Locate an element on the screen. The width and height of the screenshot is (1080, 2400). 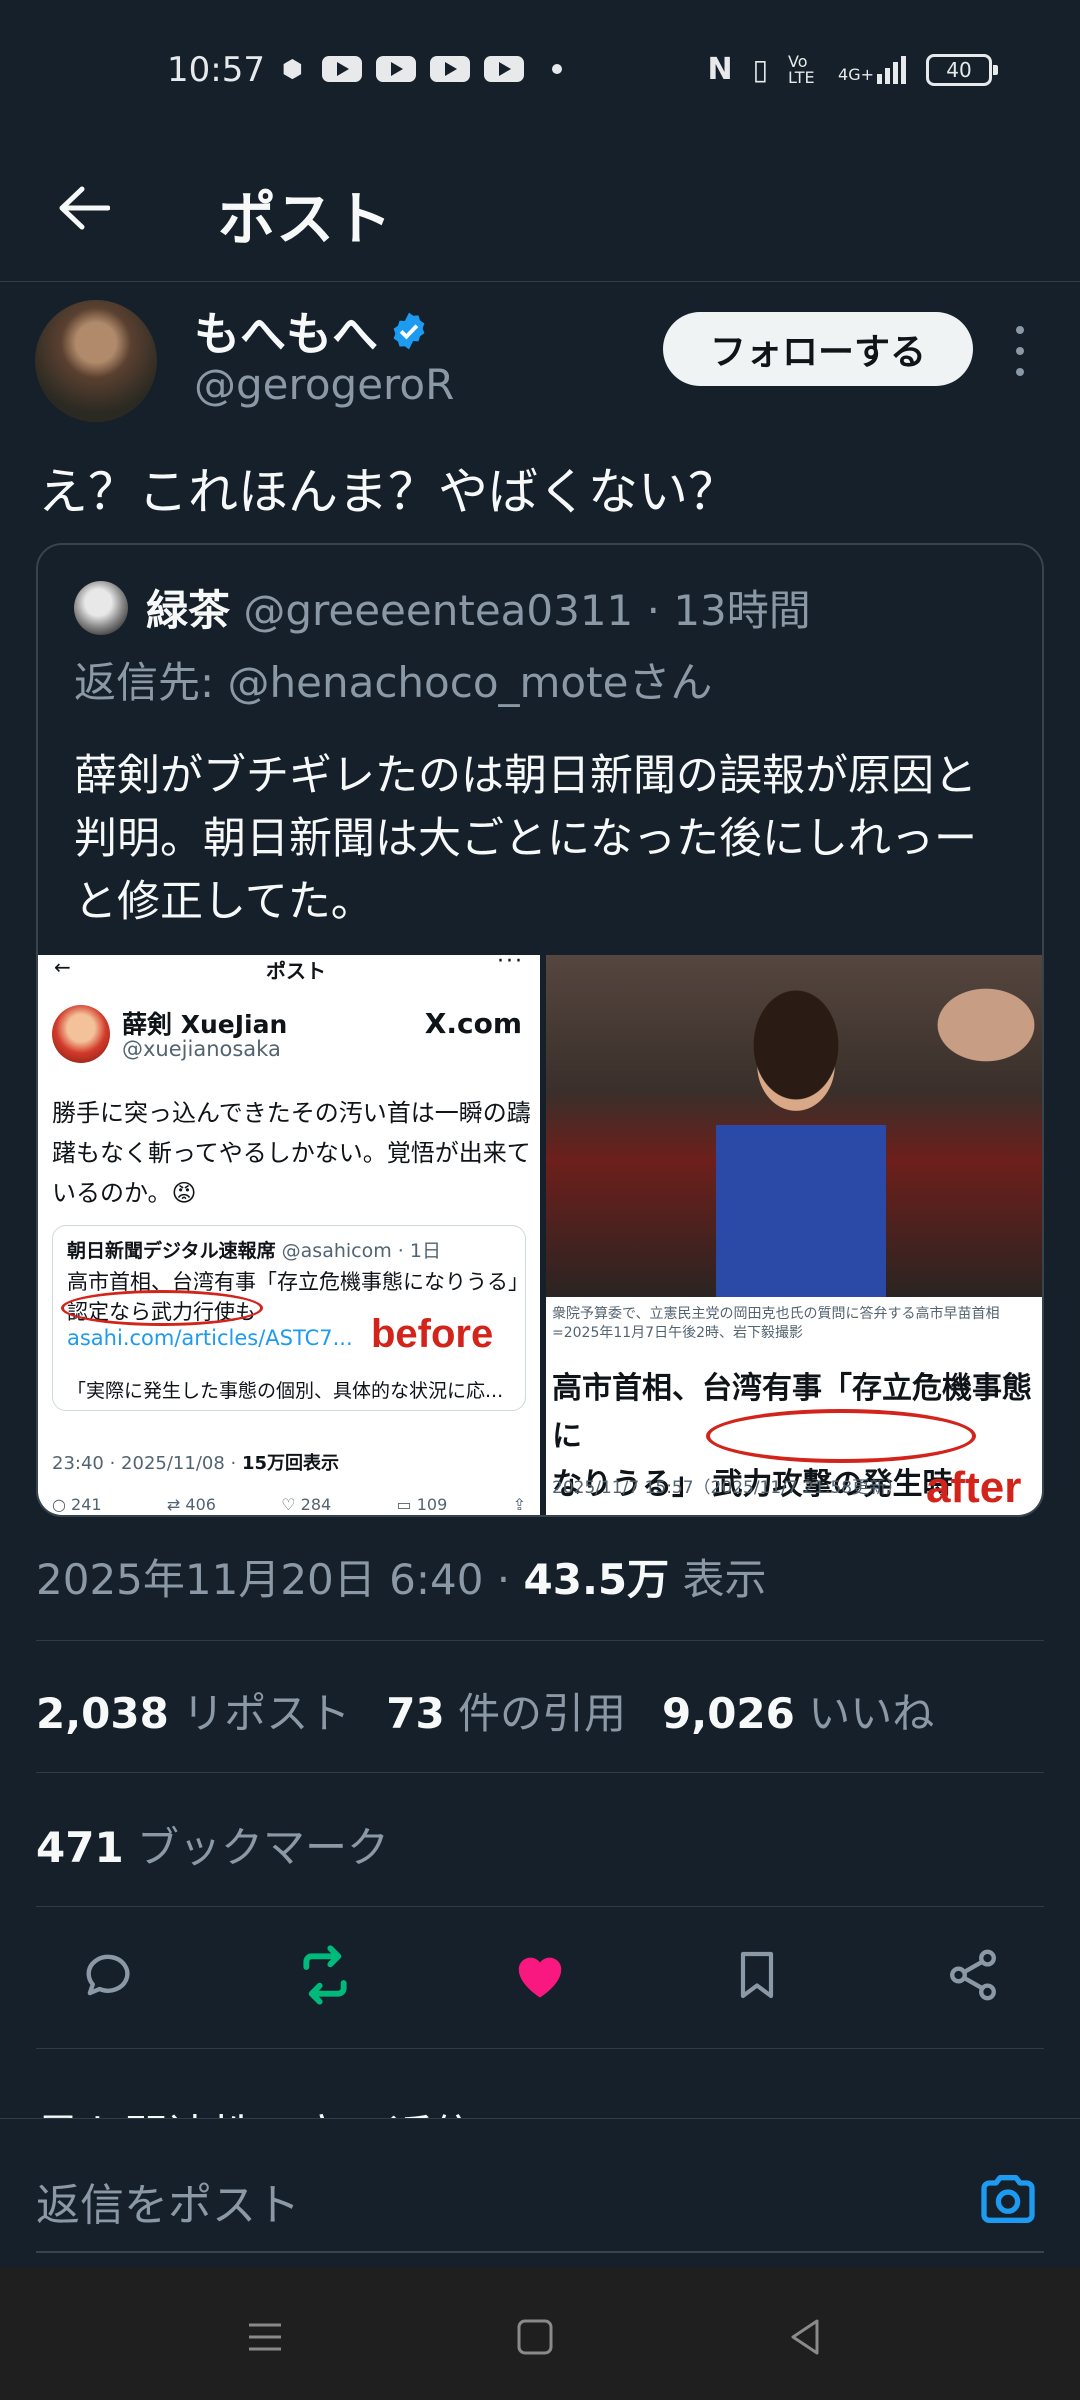
embedded-share-icon: ⇪ is located at coordinates (519, 1504).